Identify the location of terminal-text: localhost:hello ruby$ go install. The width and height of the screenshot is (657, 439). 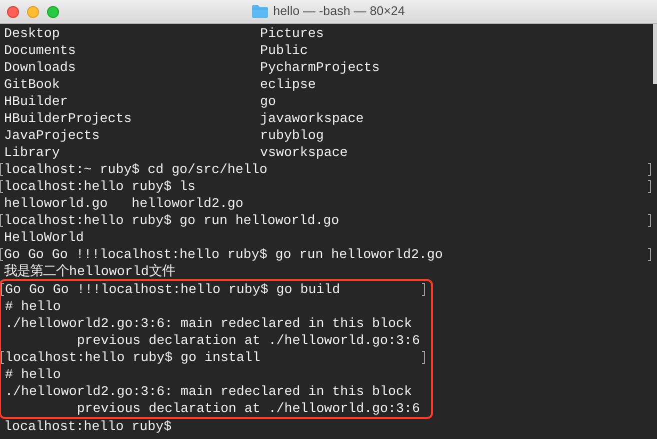
(132, 357).